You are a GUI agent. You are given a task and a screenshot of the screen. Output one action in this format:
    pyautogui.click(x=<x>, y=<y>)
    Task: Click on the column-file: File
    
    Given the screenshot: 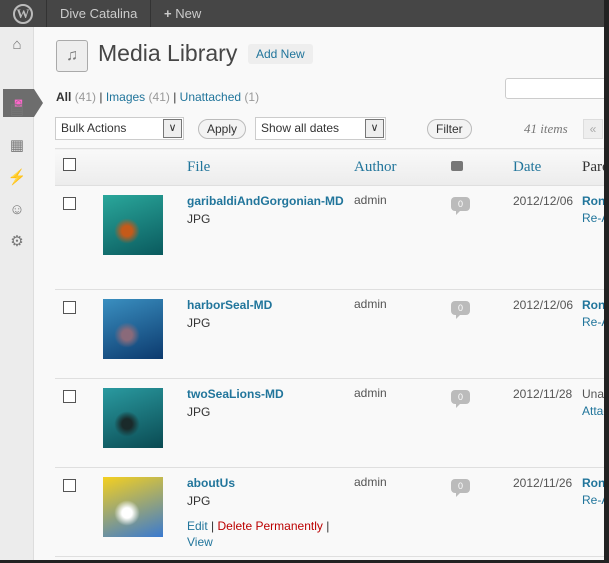 What is the action you would take?
    pyautogui.click(x=270, y=167)
    